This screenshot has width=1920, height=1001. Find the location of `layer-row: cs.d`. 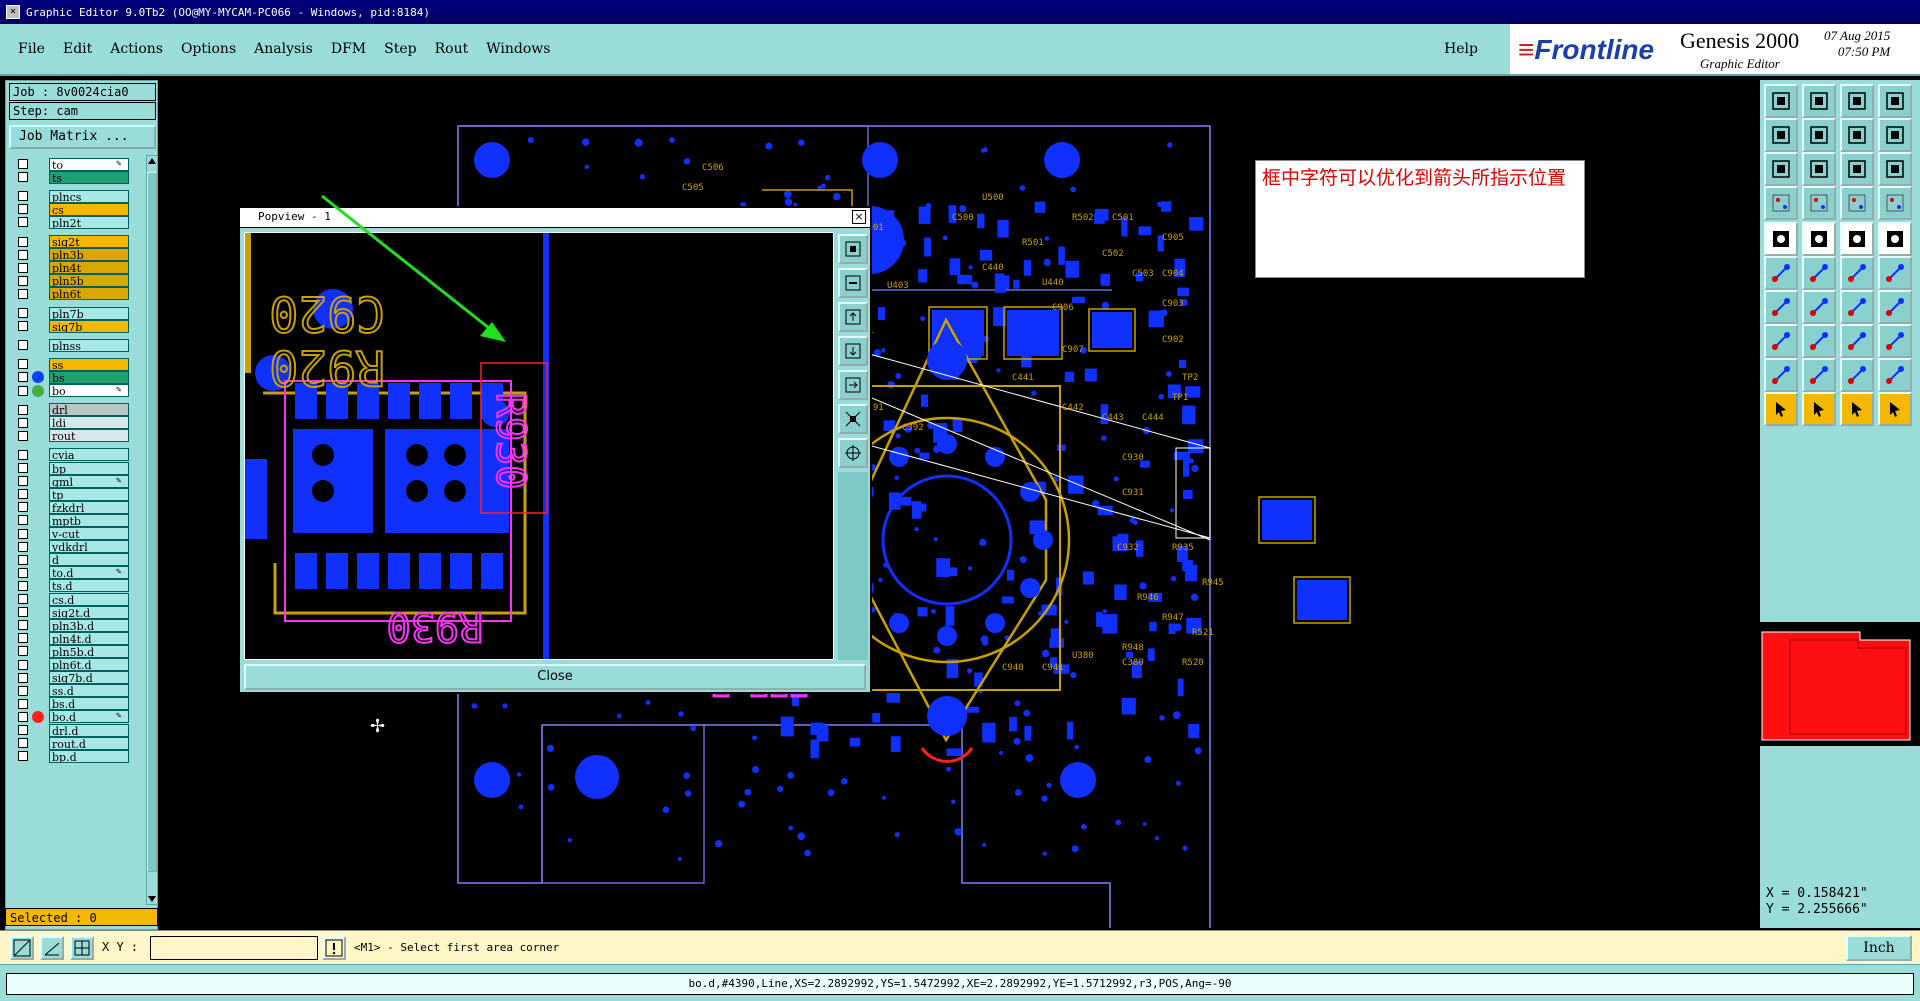

layer-row: cs.d is located at coordinates (72, 599).